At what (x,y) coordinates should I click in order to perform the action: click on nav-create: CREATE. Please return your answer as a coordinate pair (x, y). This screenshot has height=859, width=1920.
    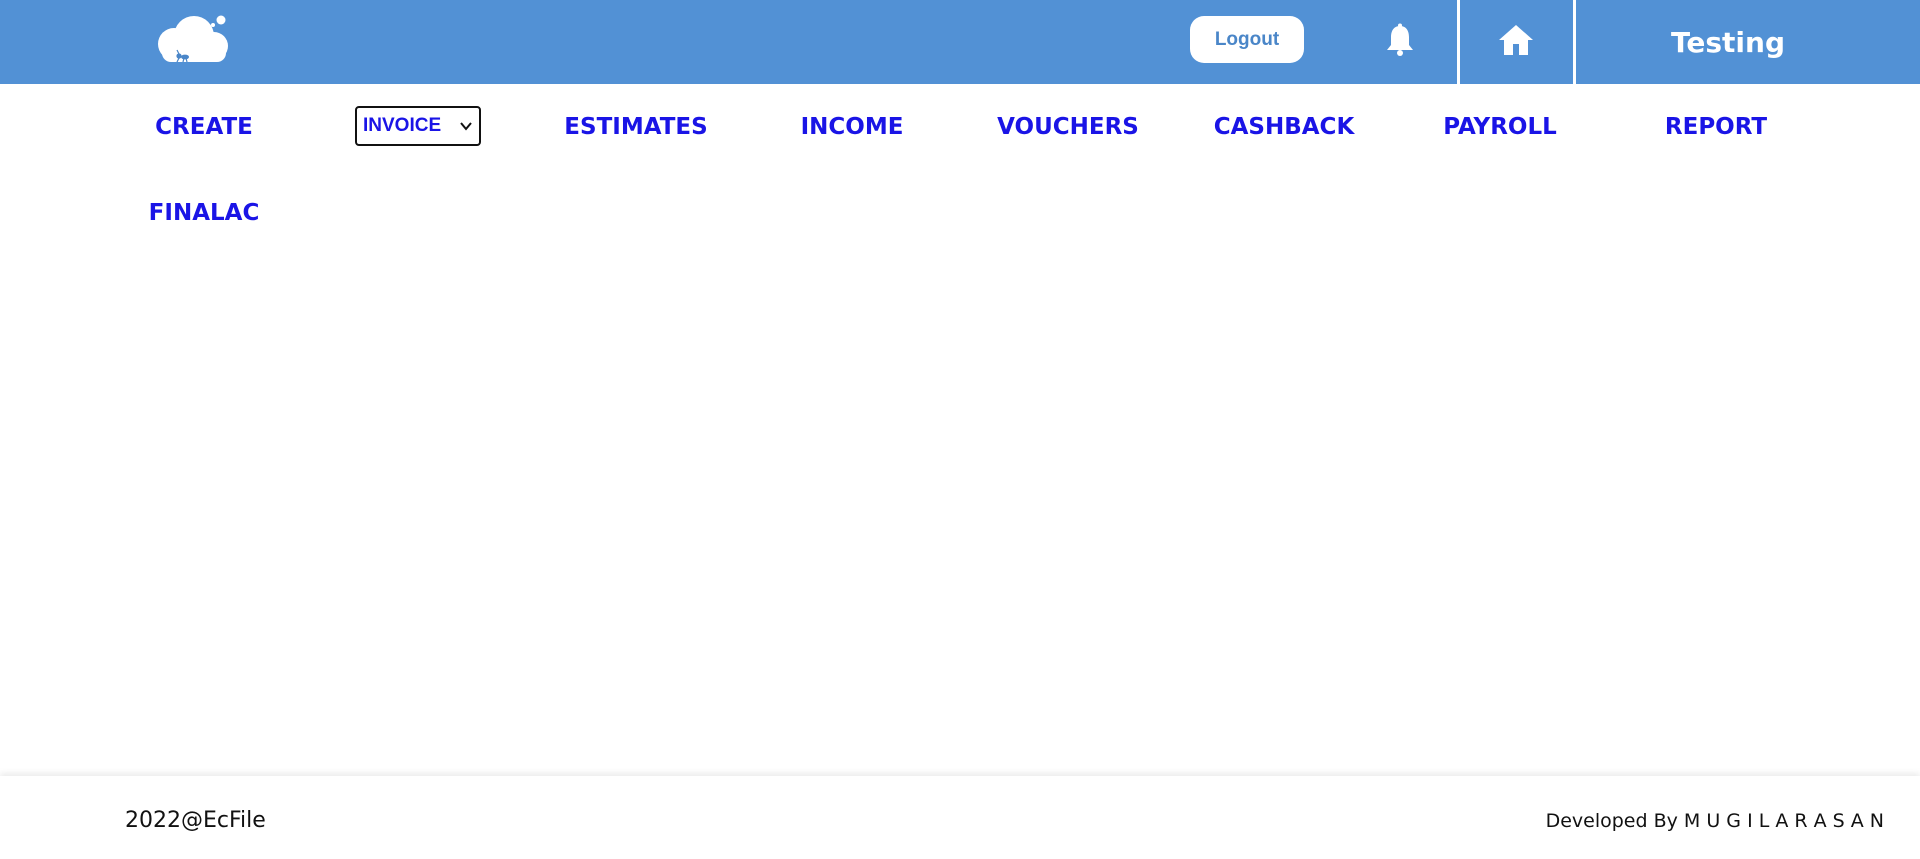
    Looking at the image, I should click on (204, 127).